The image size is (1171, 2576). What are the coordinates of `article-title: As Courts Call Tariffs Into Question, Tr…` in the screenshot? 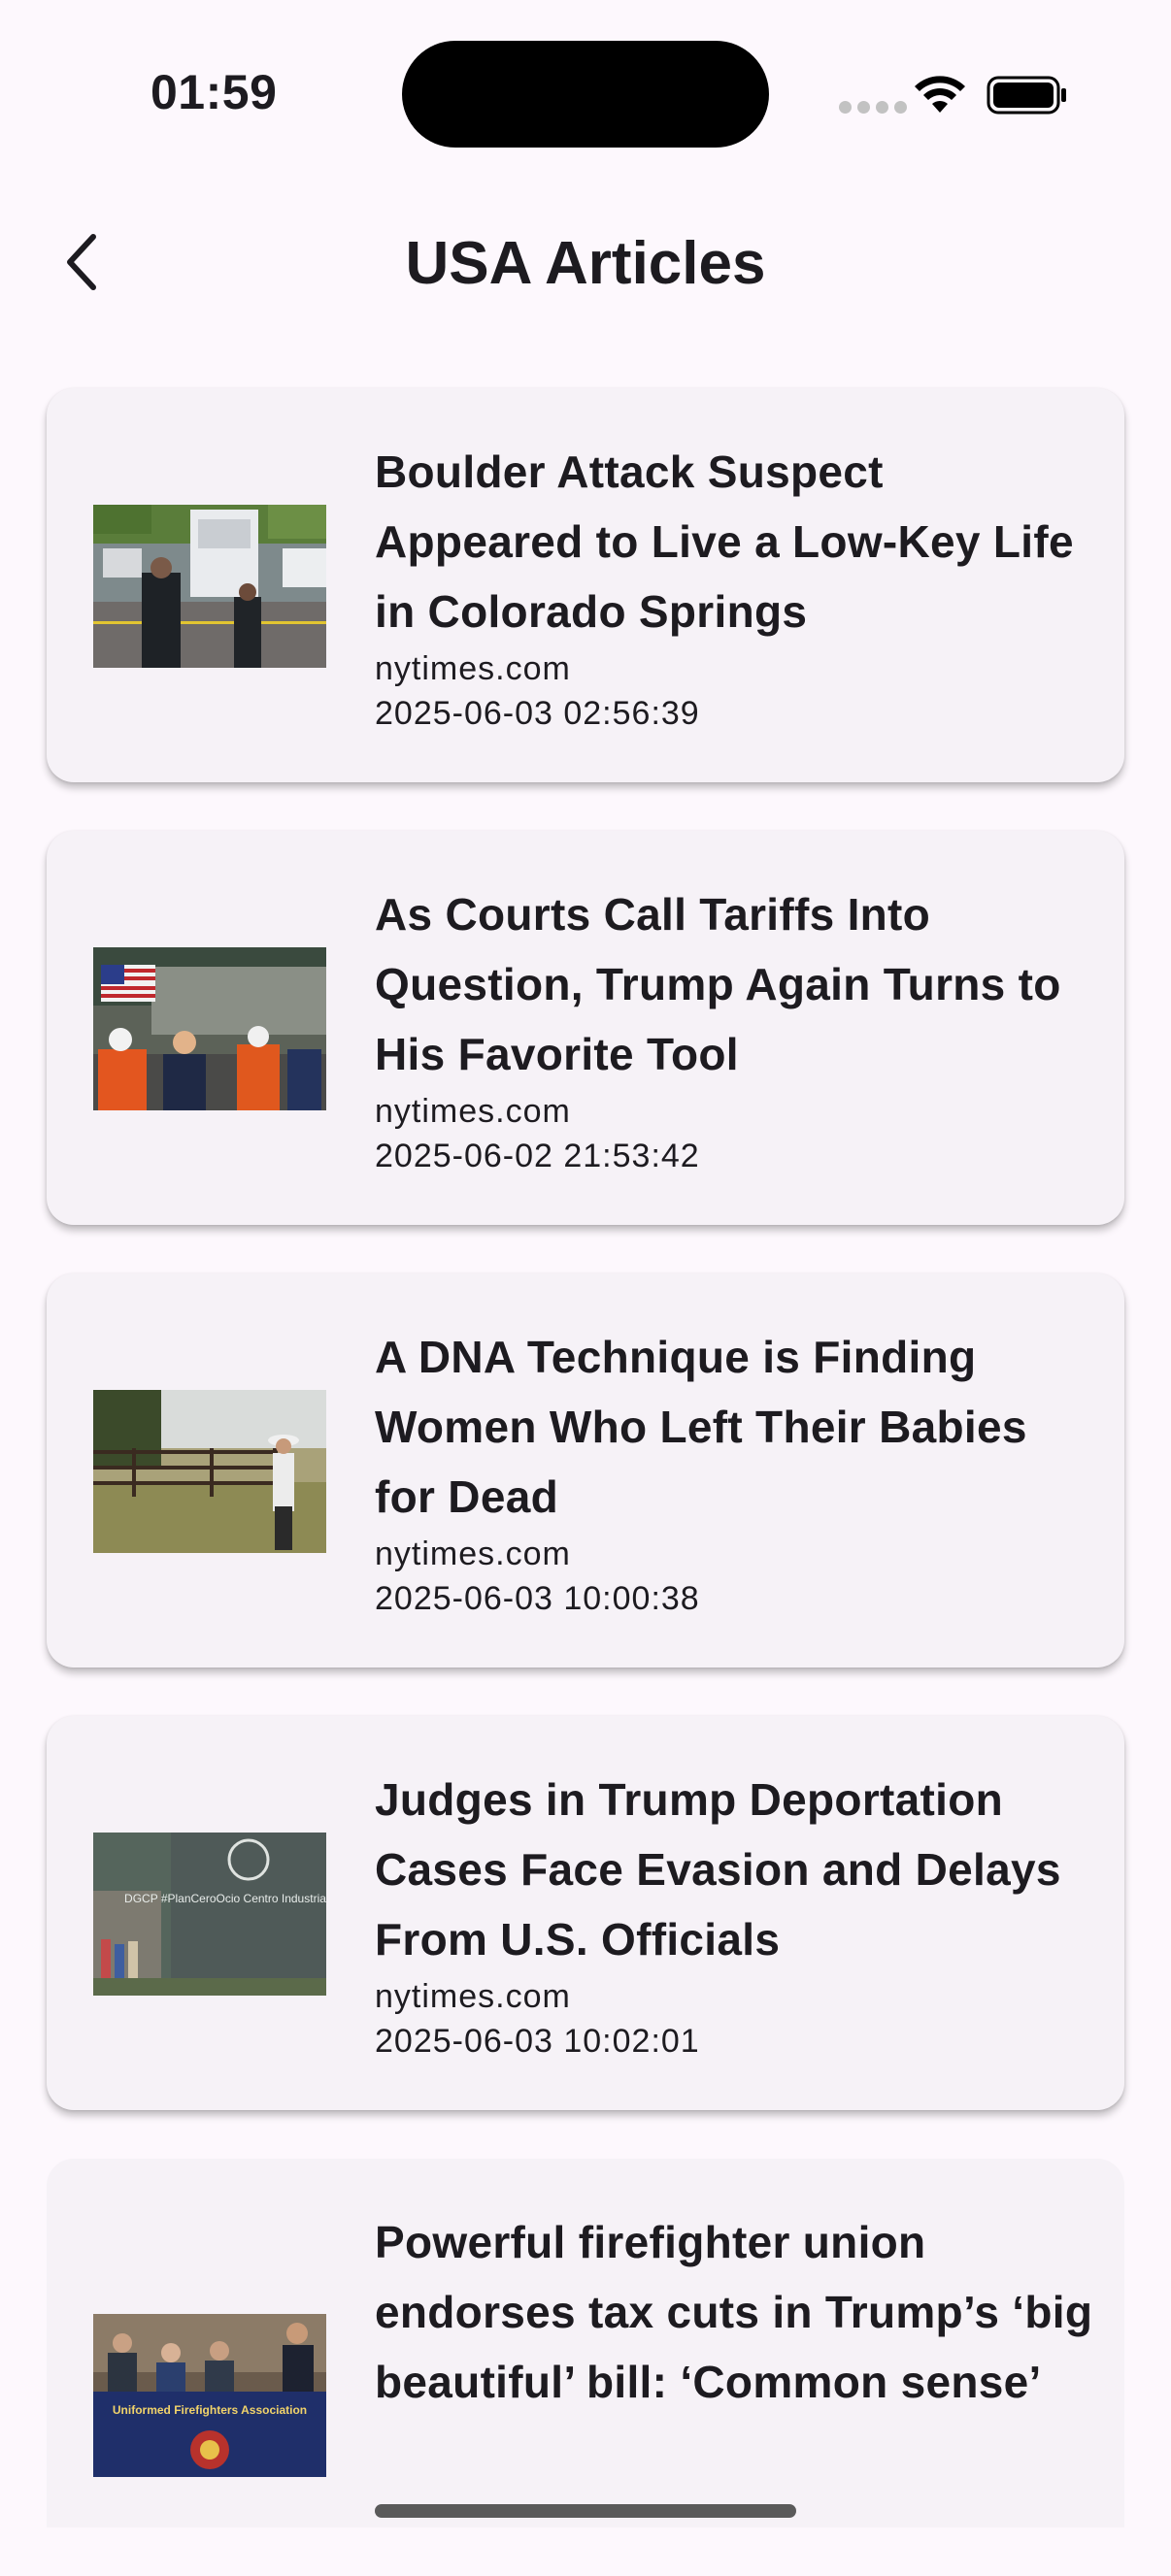 It's located at (718, 984).